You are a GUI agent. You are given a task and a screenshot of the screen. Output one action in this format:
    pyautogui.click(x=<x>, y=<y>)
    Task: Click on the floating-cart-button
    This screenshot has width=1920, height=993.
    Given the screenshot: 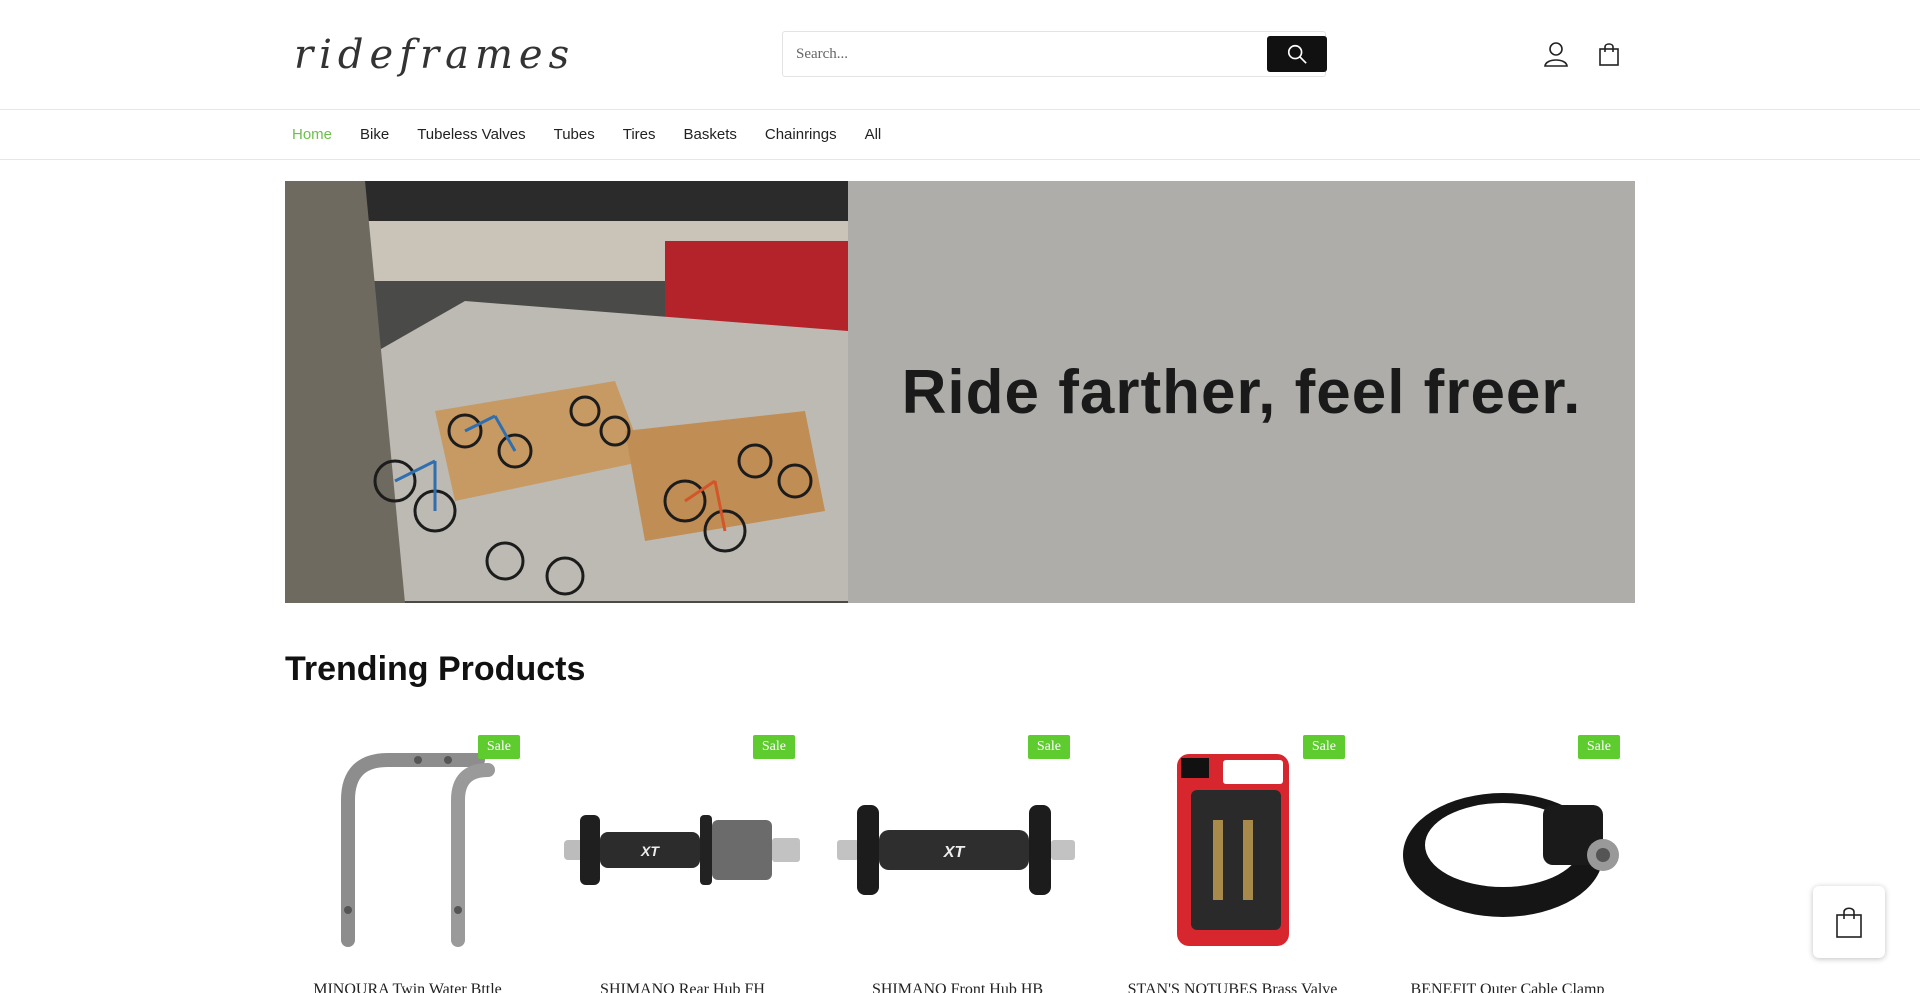 What is the action you would take?
    pyautogui.click(x=1849, y=922)
    